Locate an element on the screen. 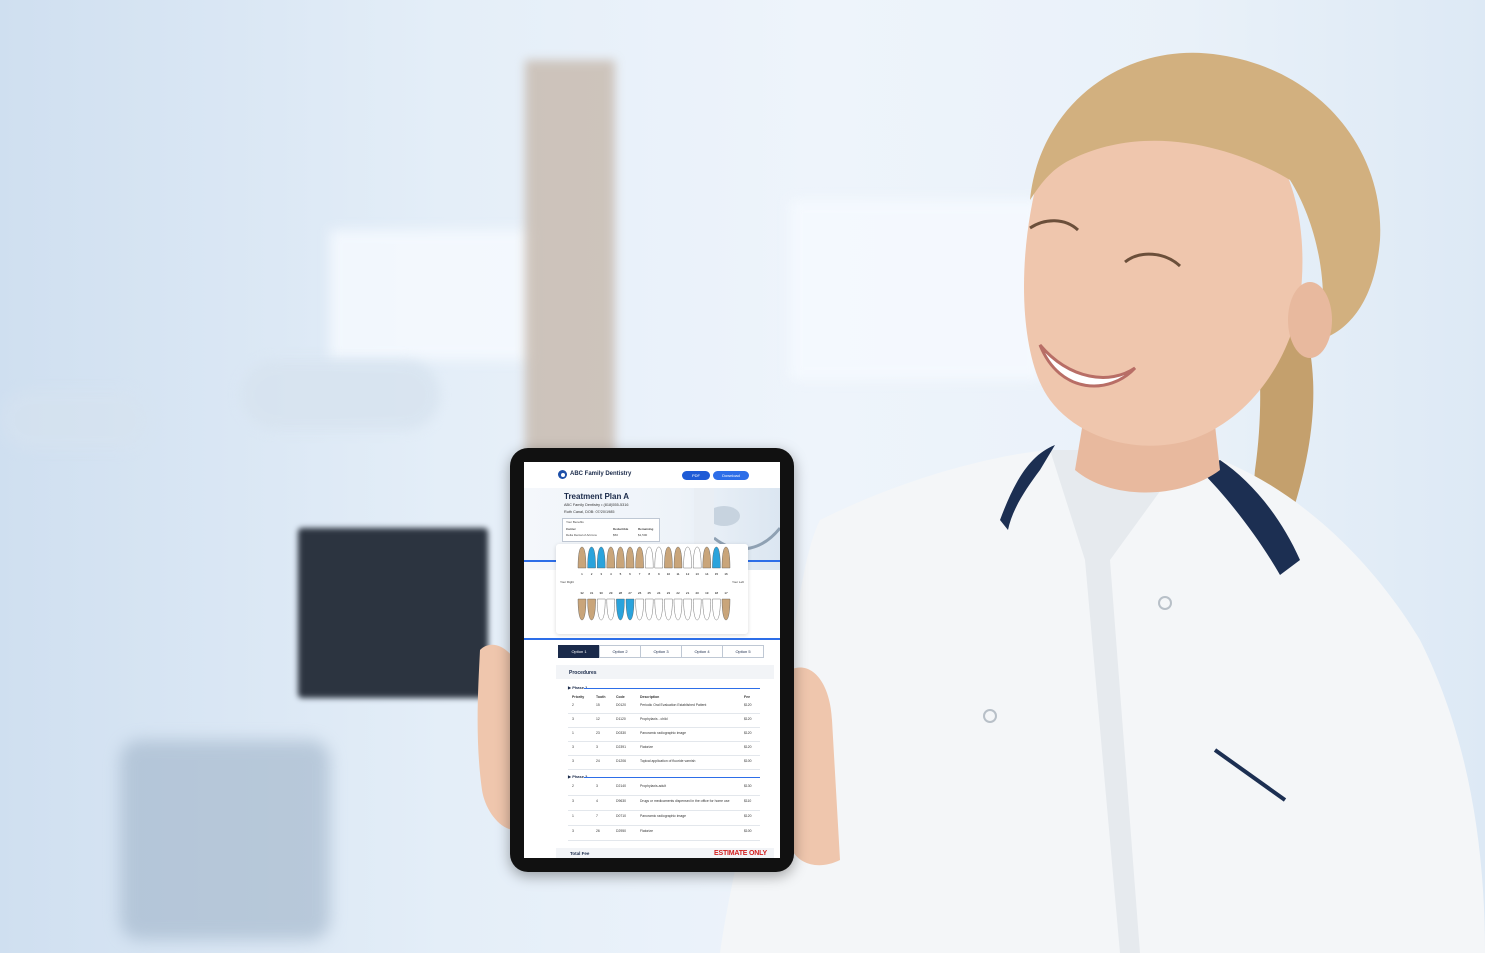 This screenshot has width=1485, height=953. upper-tooth-number: 15 is located at coordinates (717, 574).